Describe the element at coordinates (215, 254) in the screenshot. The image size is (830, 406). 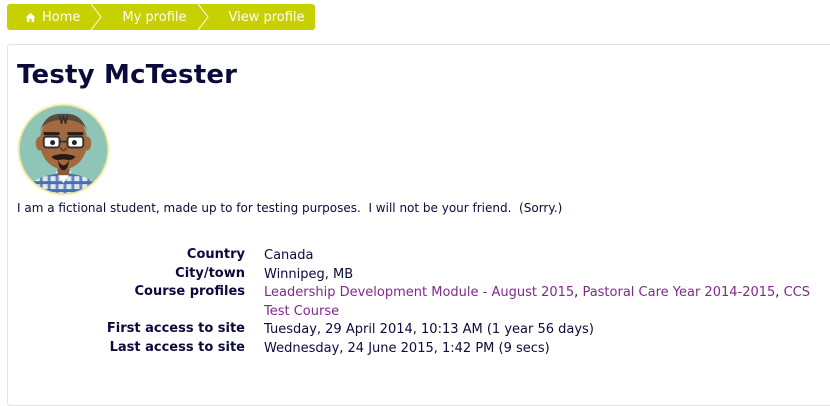
I see `country-label: Country` at that location.